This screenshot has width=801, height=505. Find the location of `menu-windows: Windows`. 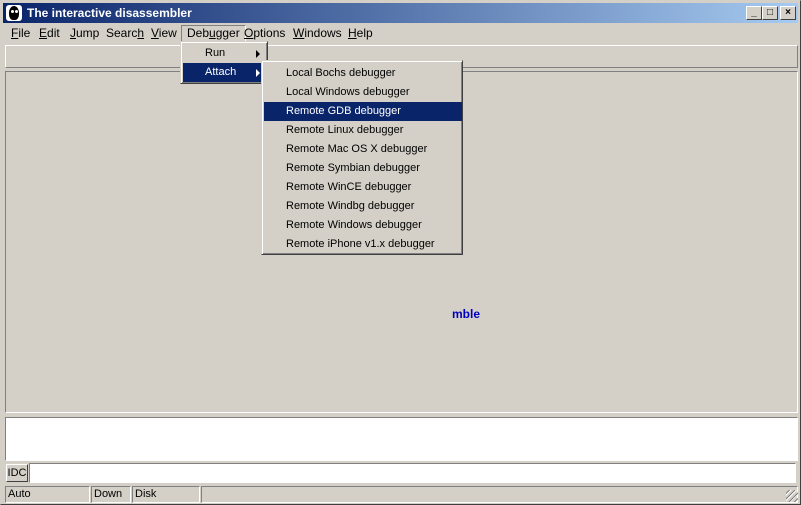

menu-windows: Windows is located at coordinates (317, 33).